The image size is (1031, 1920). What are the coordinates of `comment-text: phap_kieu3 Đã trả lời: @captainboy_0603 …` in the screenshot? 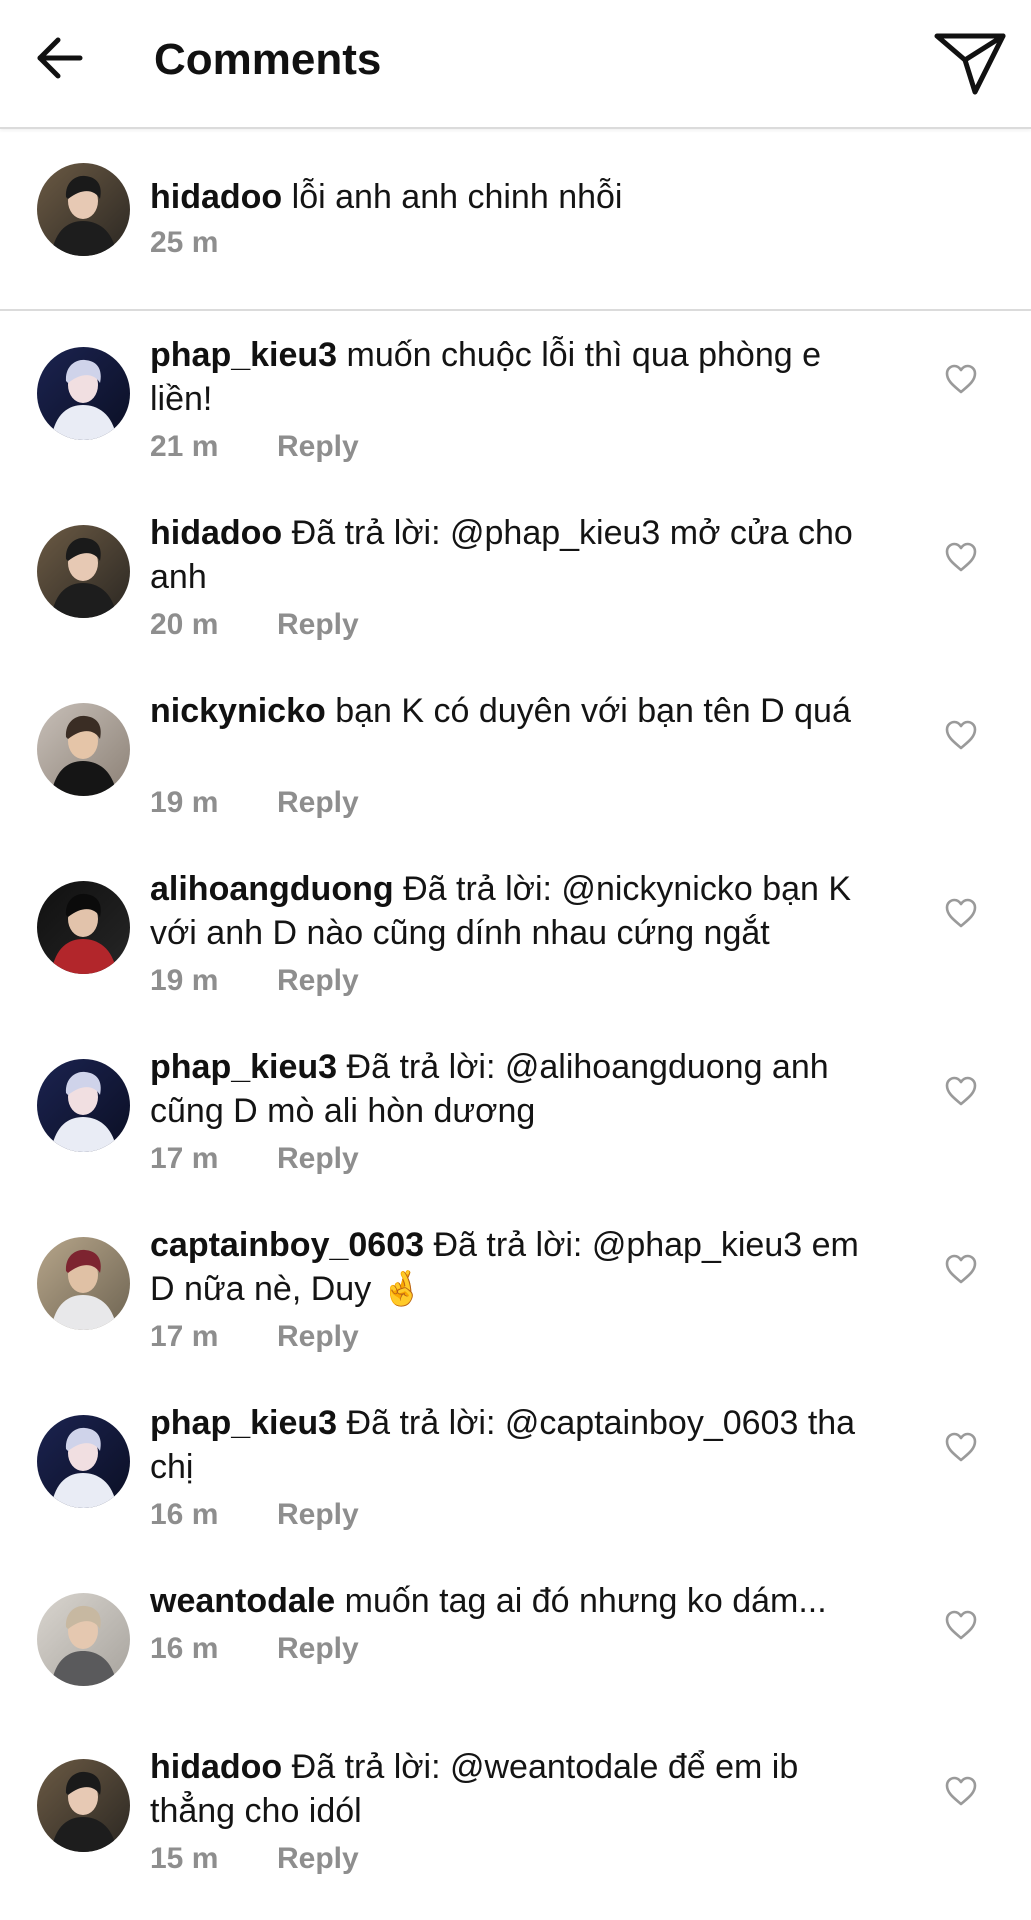 It's located at (520, 1445).